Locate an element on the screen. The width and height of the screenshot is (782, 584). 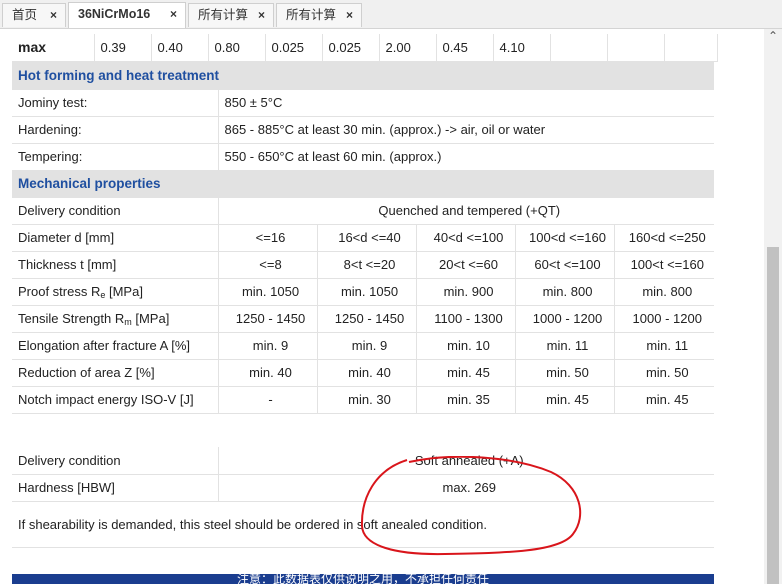
table-cell: min. 9 is located at coordinates (367, 346).